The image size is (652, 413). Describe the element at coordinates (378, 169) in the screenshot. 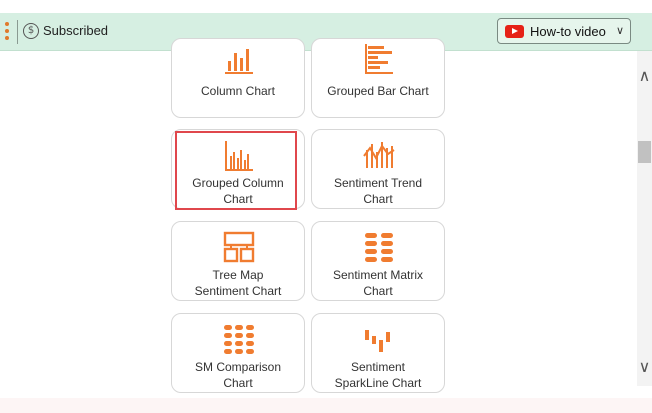

I see `chart-card-sentiment-trend: Sentiment Trend Chart` at that location.